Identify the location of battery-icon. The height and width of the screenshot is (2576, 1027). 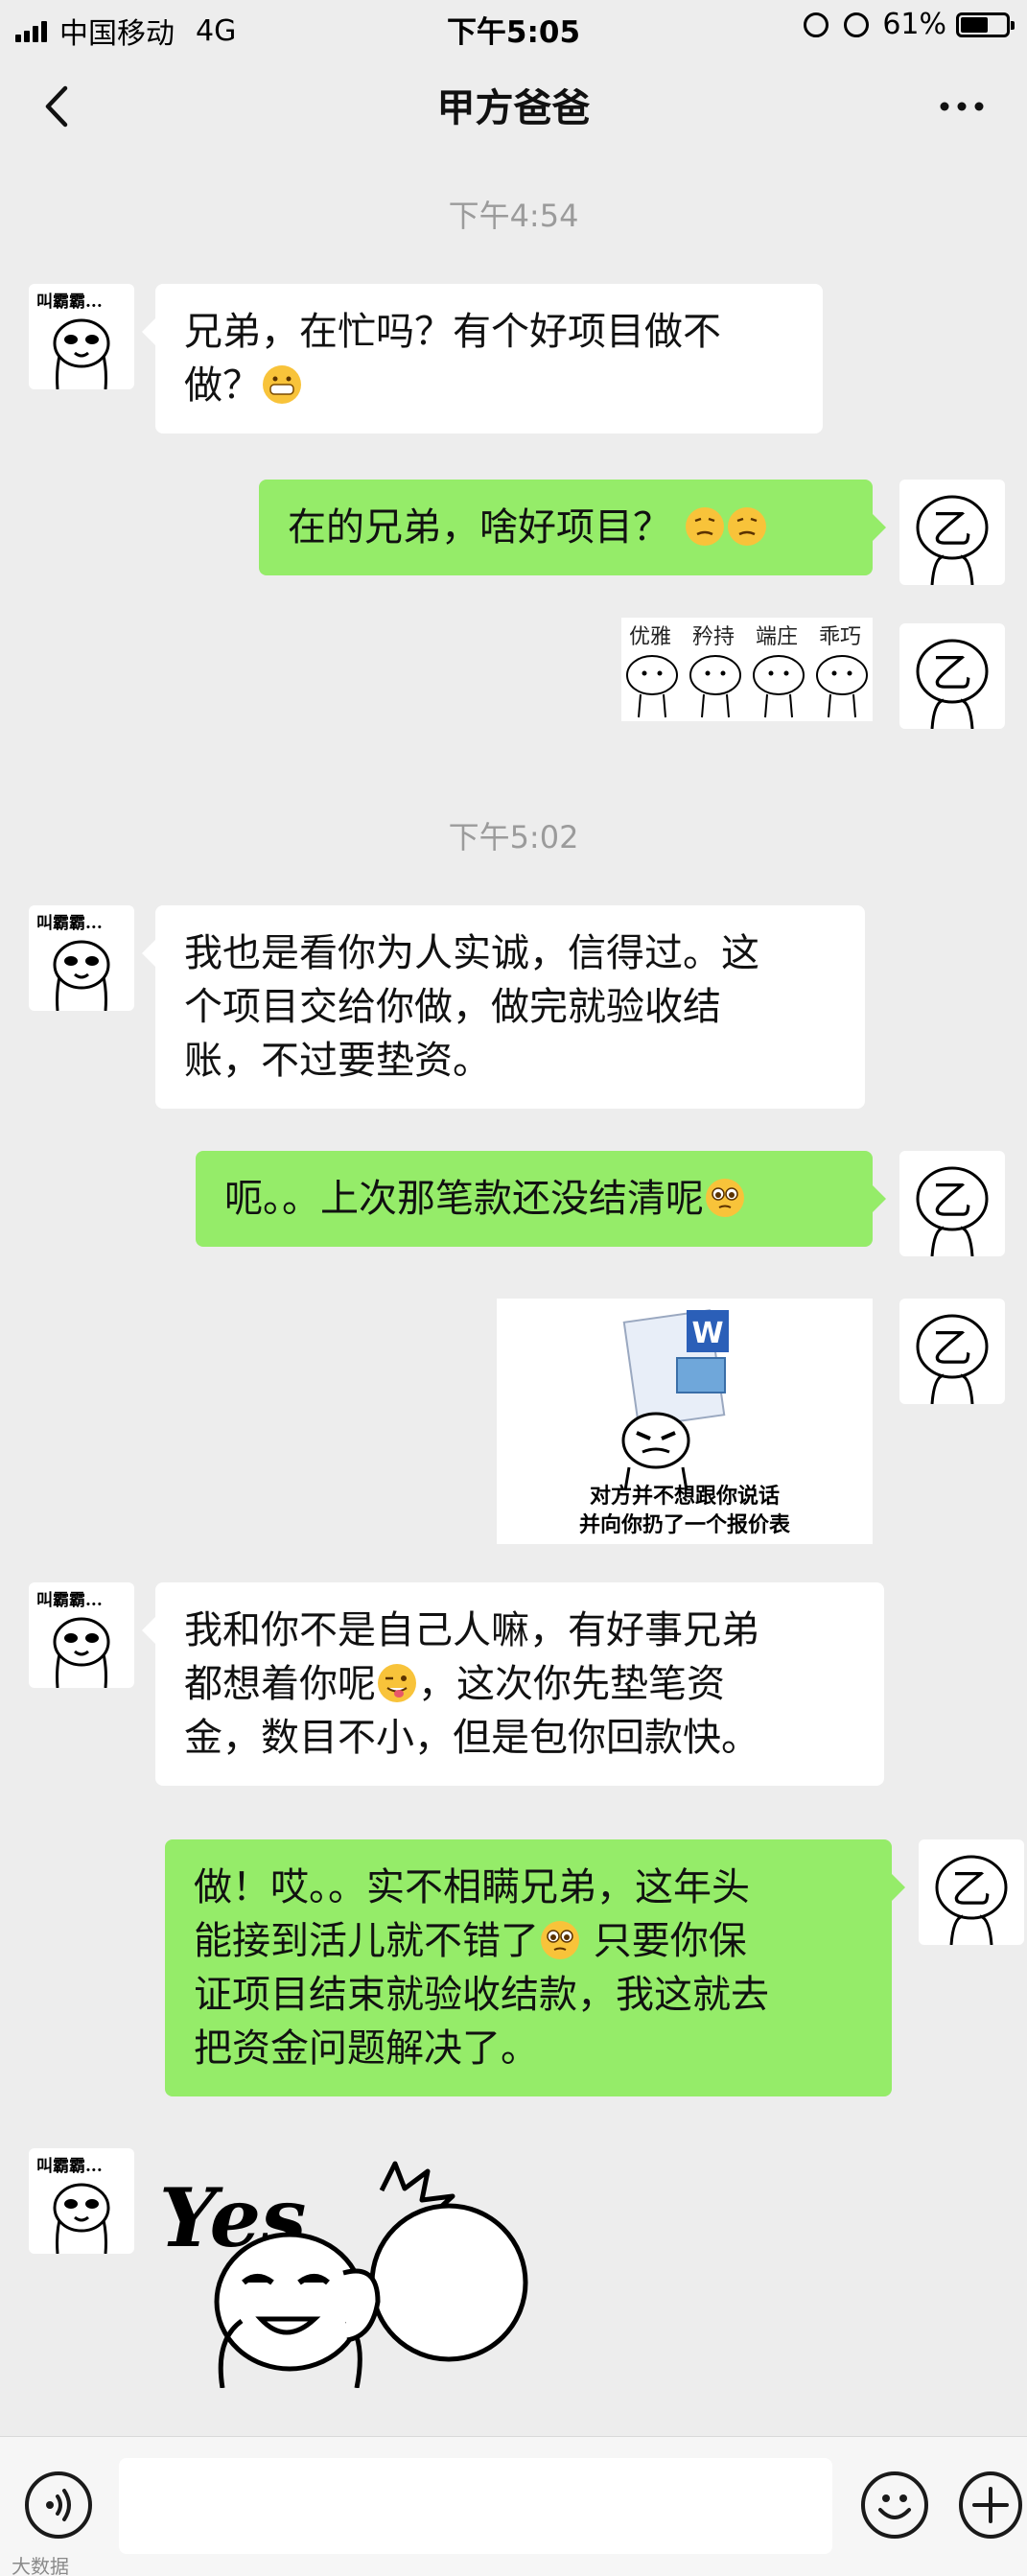
(985, 24).